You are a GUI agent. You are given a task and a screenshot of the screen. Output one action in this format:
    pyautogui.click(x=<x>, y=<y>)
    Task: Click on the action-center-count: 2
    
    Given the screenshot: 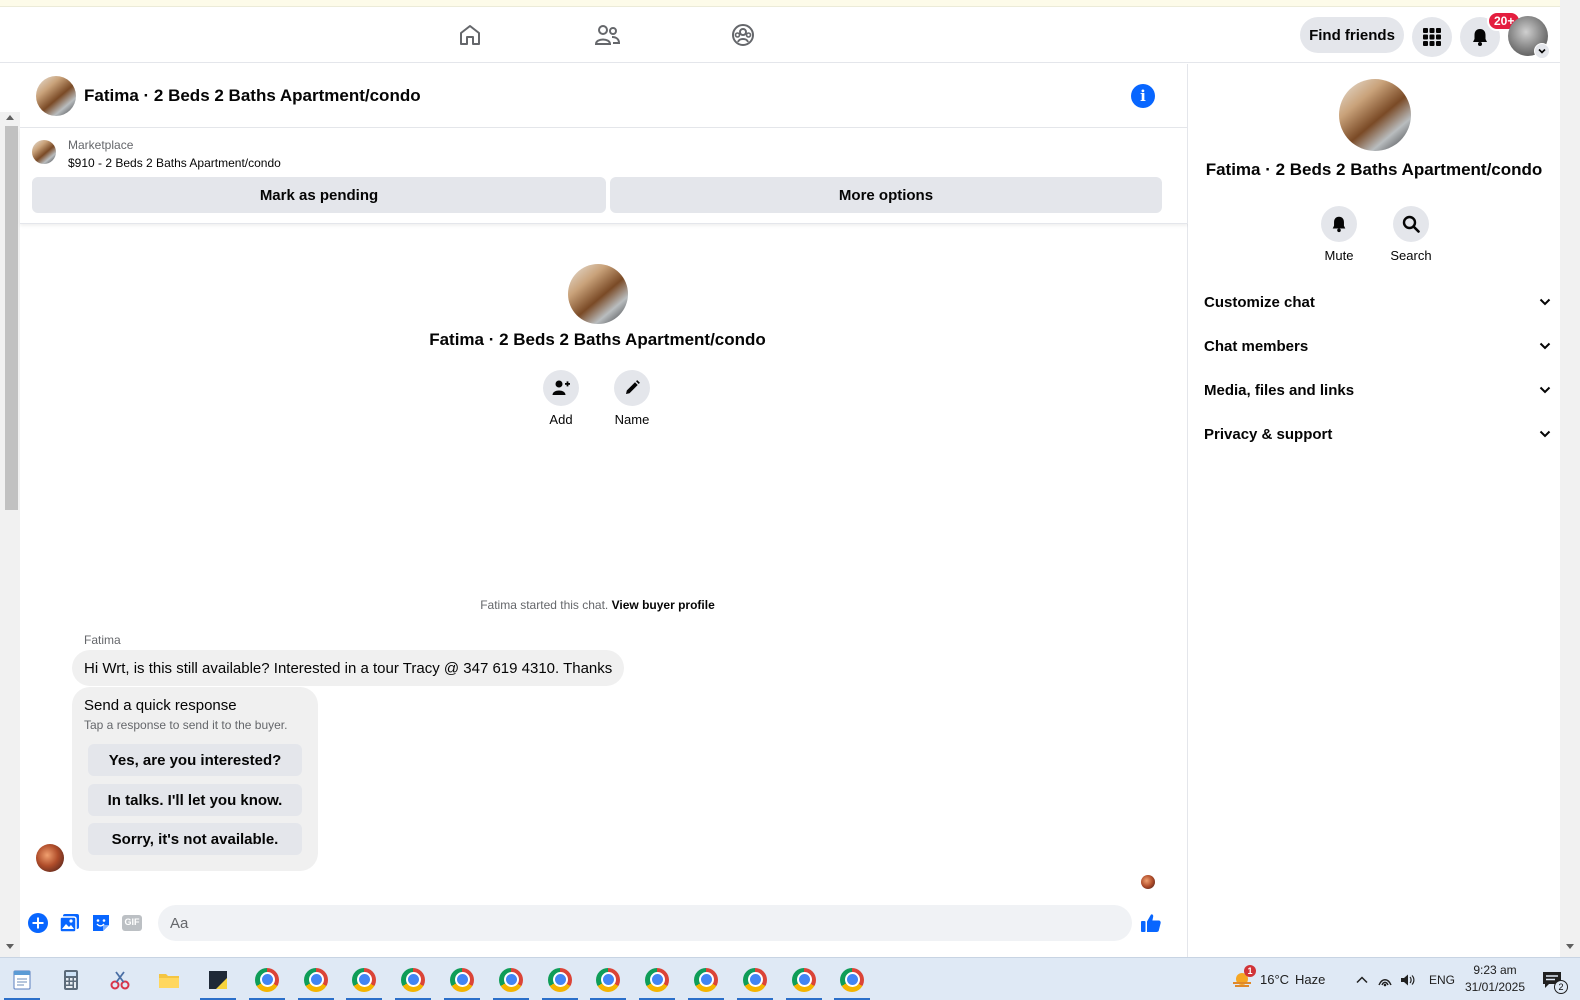 What is the action you would take?
    pyautogui.click(x=1561, y=987)
    